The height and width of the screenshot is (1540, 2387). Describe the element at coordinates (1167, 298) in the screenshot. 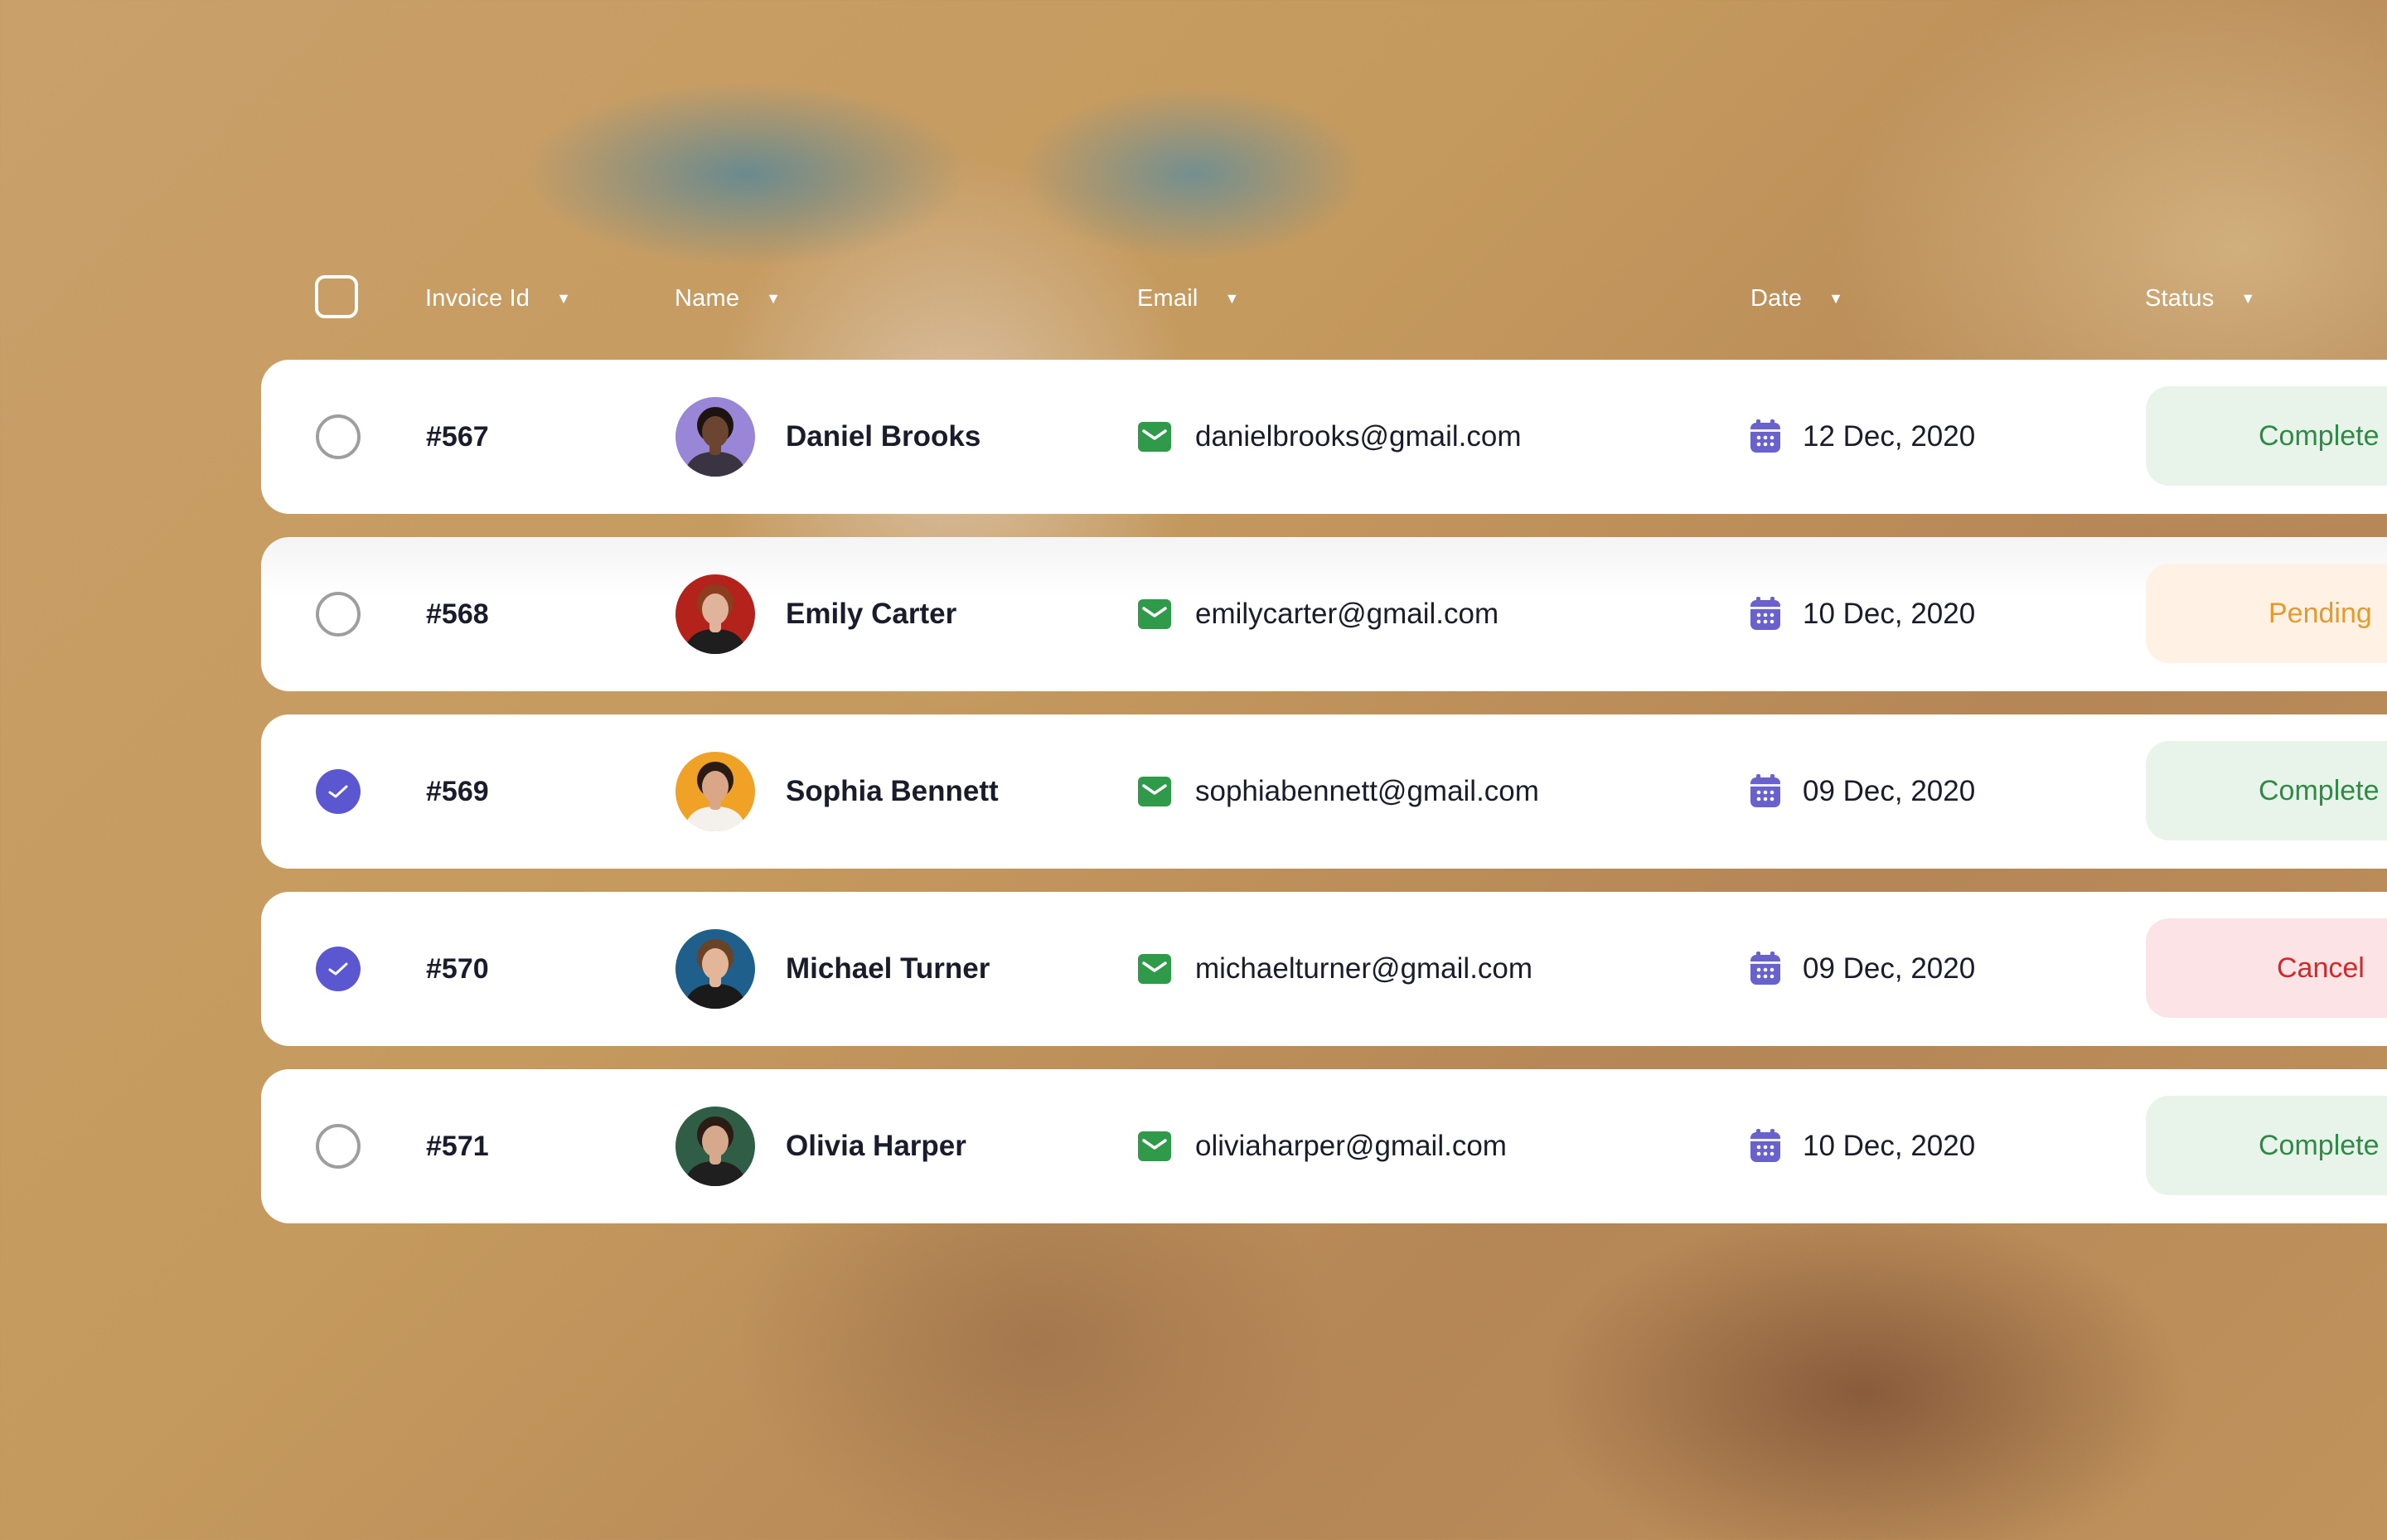

I see `header-email: Email` at that location.